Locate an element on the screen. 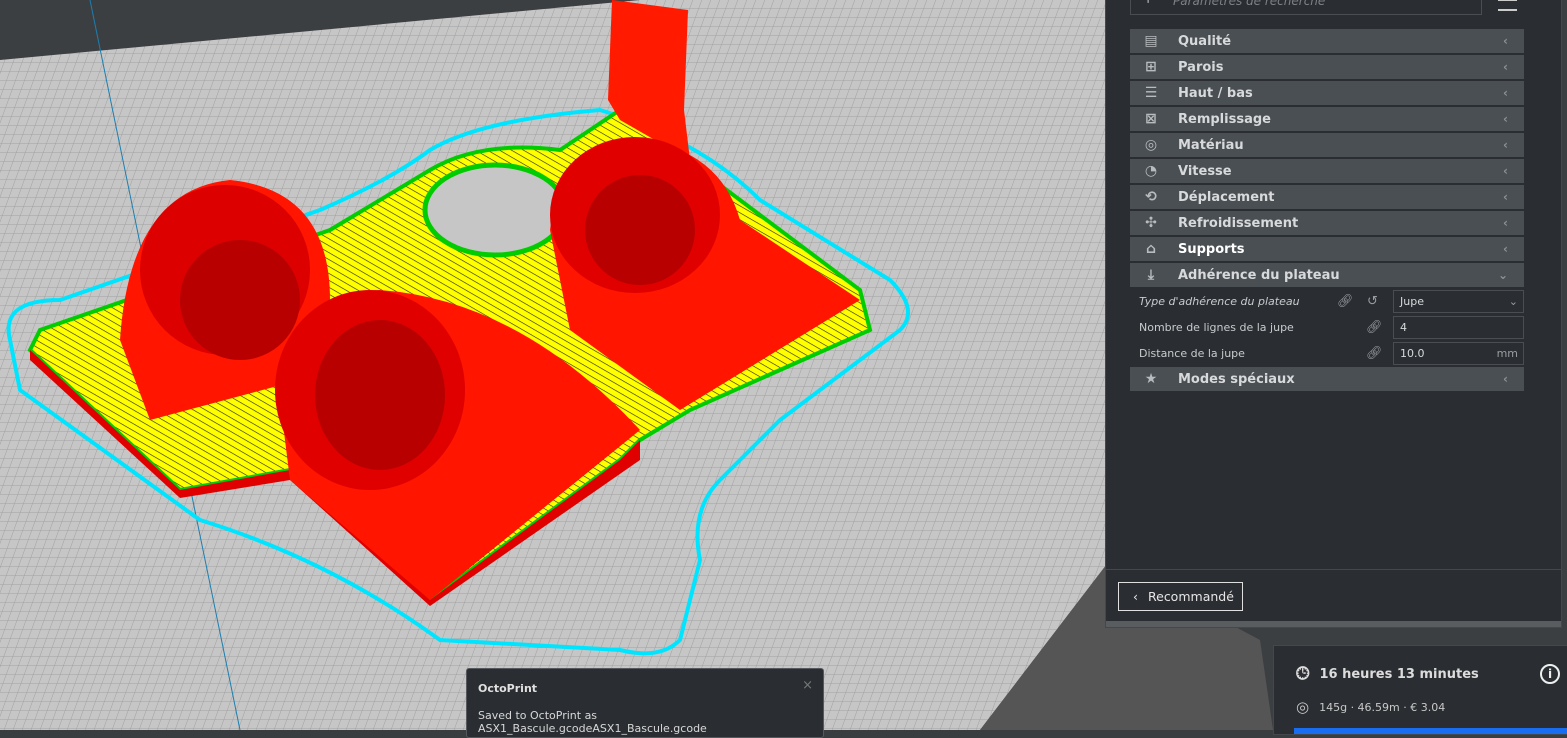  skirt-line-count-input: 4 is located at coordinates (1458, 327).